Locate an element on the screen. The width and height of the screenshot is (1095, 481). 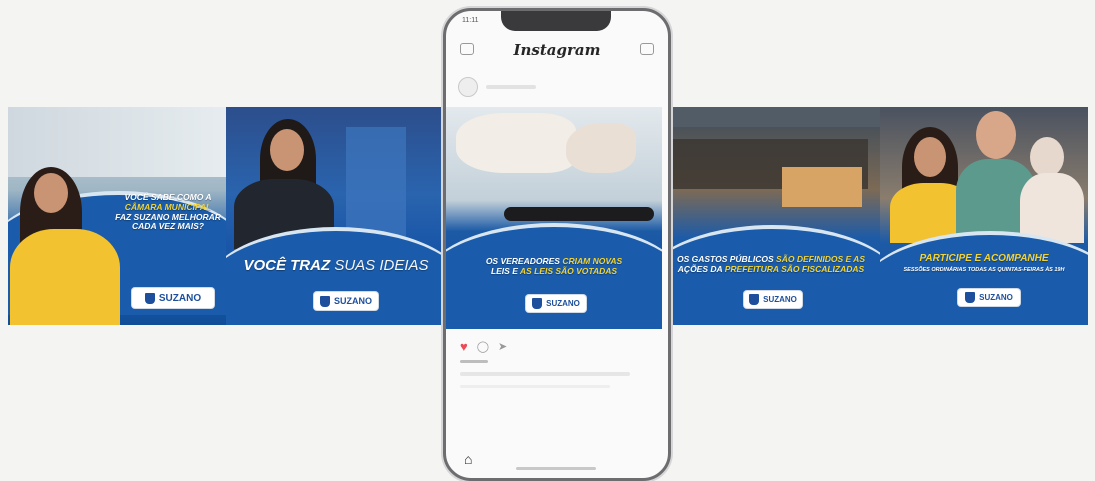
camera-icon is located at coordinates (467, 49).